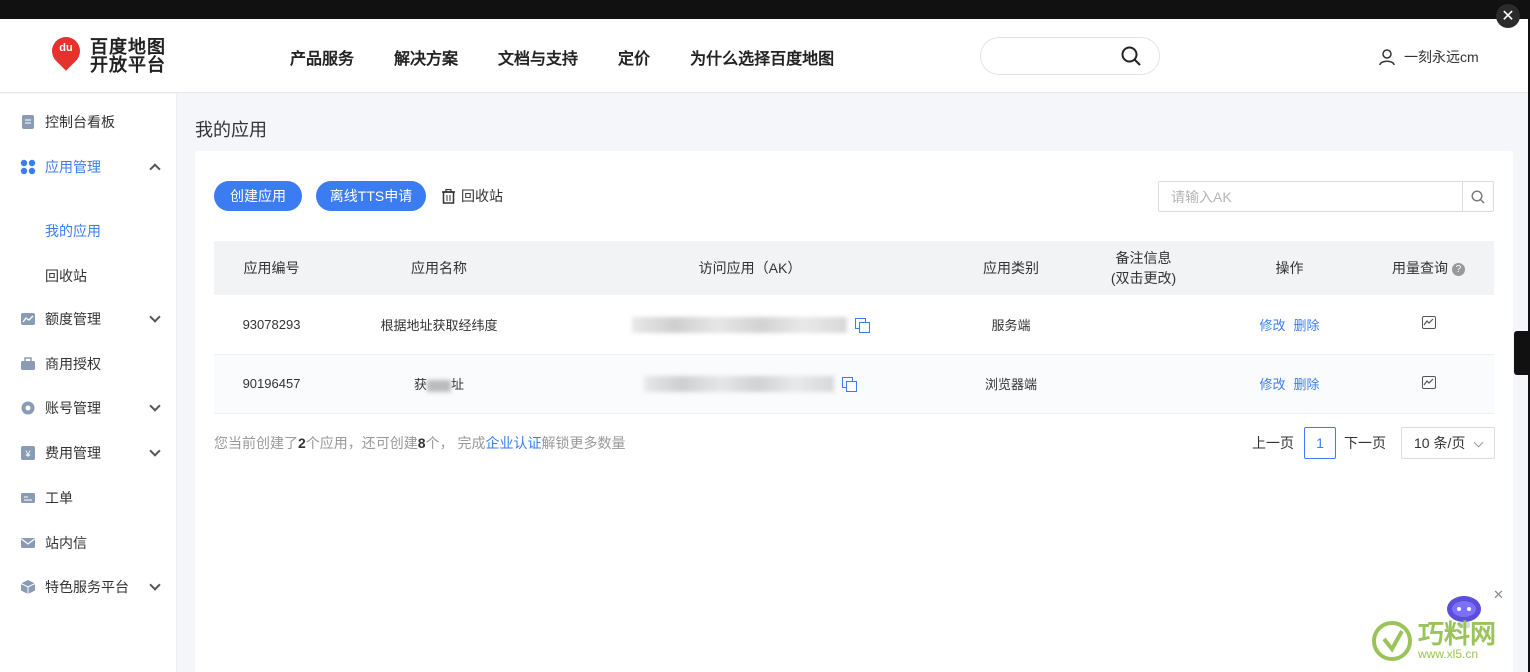 The width and height of the screenshot is (1530, 672). Describe the element at coordinates (1310, 196) in the screenshot. I see `ak-search-input` at that location.